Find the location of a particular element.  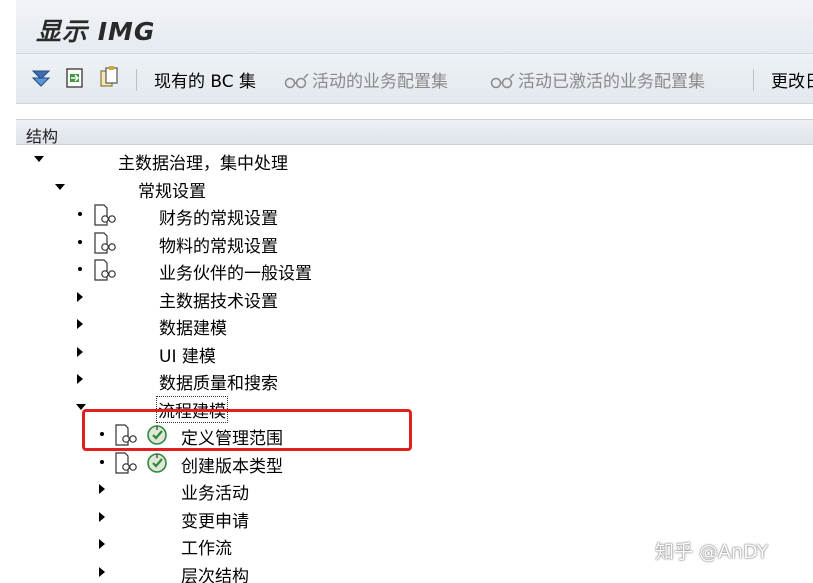

structure-header-label: 结构 is located at coordinates (42, 136).